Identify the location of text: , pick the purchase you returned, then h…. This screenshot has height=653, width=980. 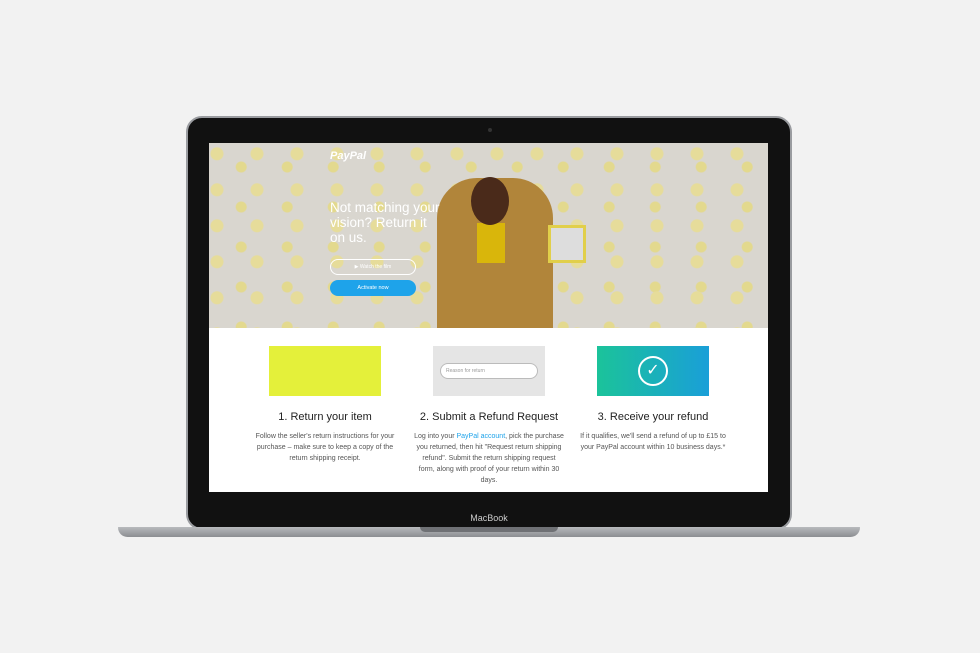
(490, 458).